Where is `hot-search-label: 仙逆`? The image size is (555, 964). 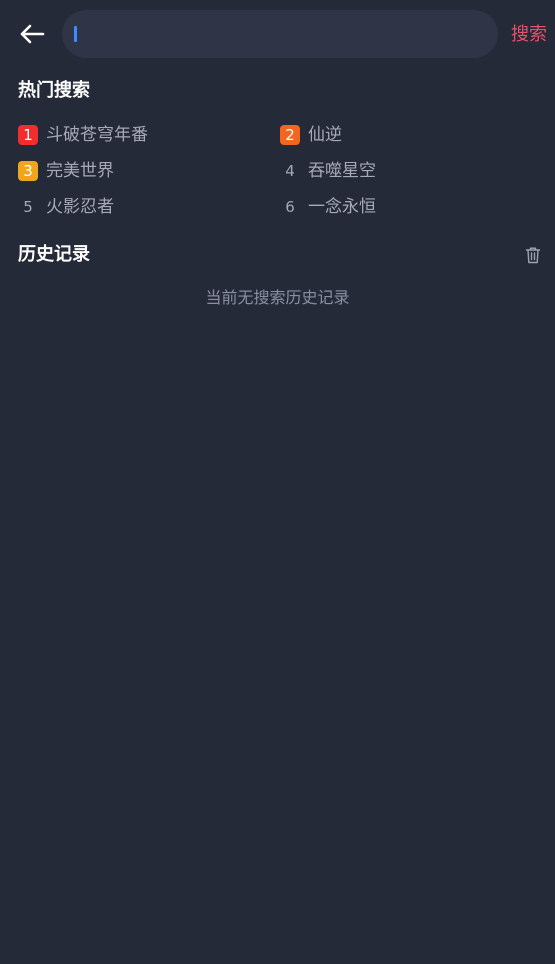 hot-search-label: 仙逆 is located at coordinates (325, 135).